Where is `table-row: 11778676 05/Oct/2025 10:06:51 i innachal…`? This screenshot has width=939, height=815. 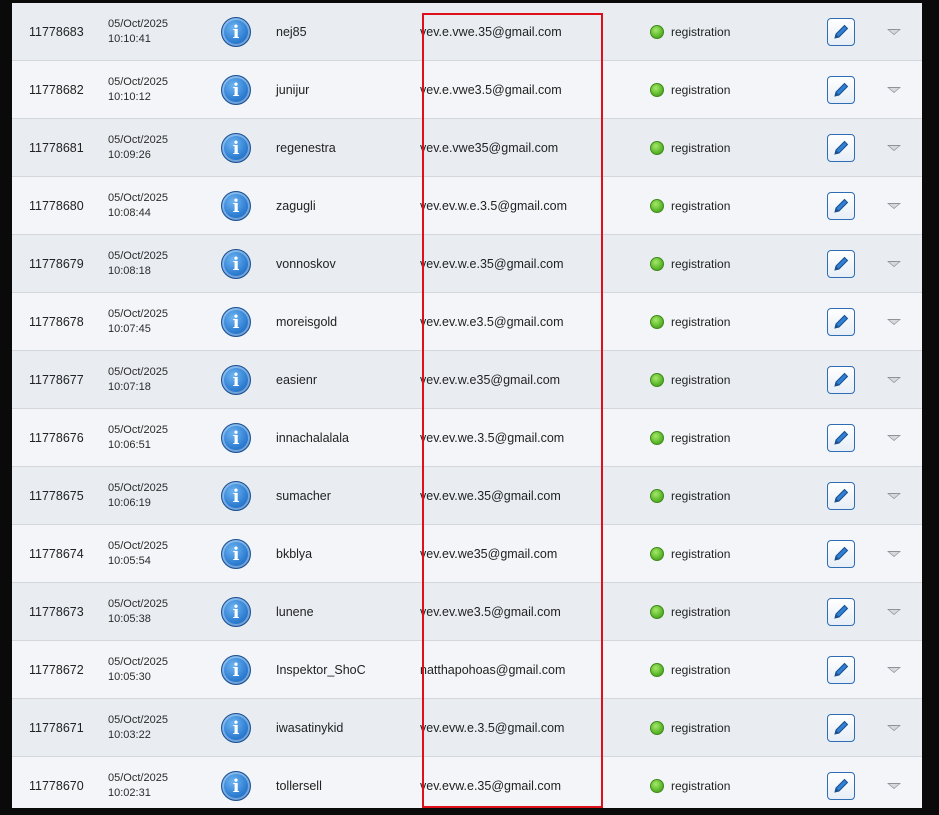
table-row: 11778676 05/Oct/2025 10:06:51 i innachal… is located at coordinates (467, 438).